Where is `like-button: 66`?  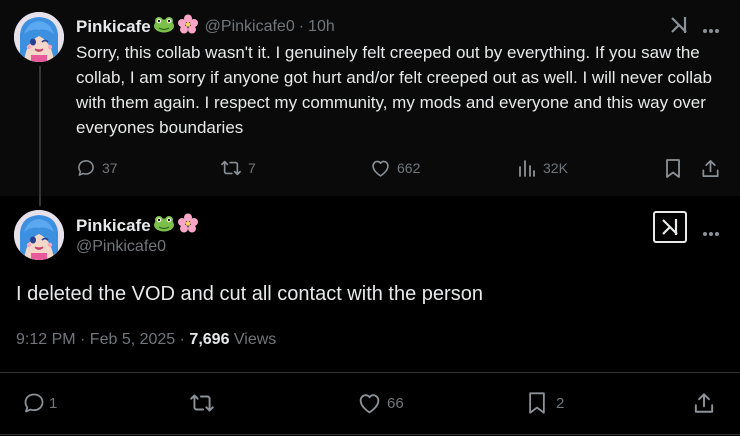
like-button: 66 is located at coordinates (380, 403).